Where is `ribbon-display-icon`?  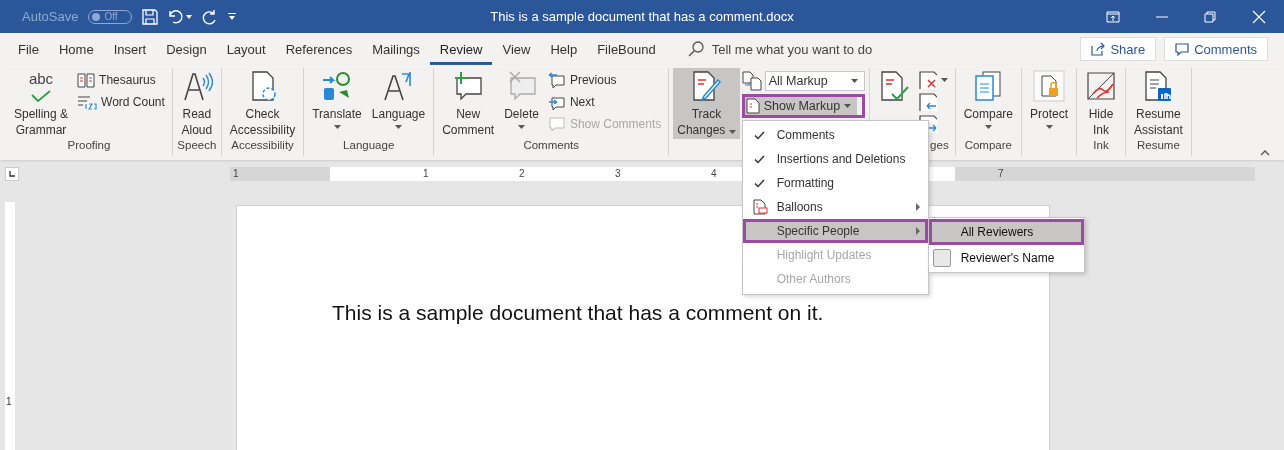
ribbon-display-icon is located at coordinates (1113, 16).